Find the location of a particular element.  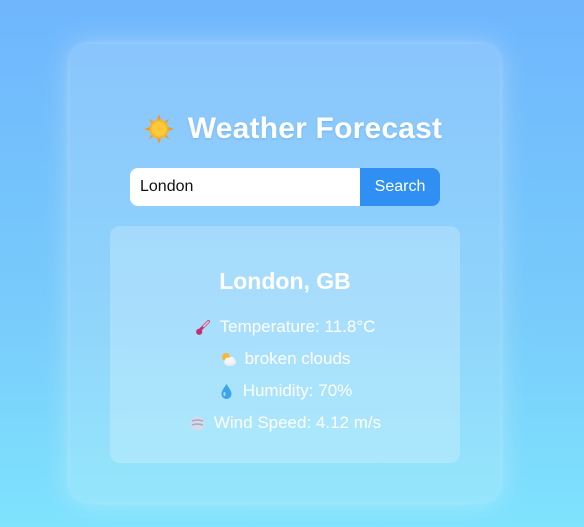

sun-icon is located at coordinates (158, 129).